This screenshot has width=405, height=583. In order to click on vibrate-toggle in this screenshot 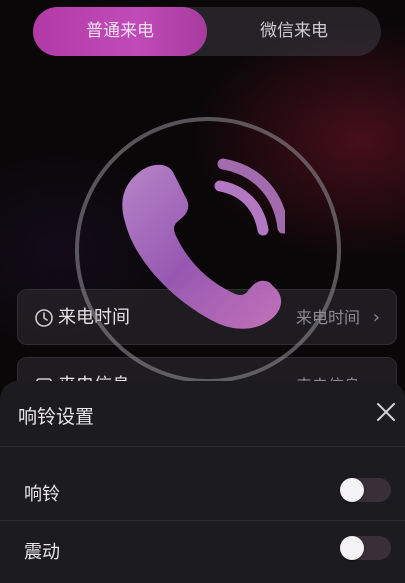, I will do `click(365, 548)`.